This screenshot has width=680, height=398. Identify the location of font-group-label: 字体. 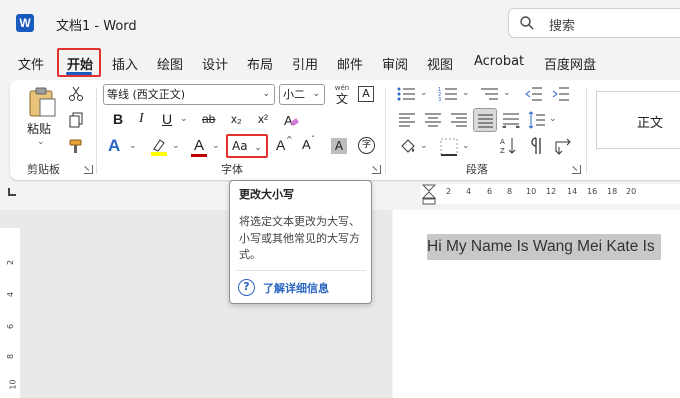
(232, 169).